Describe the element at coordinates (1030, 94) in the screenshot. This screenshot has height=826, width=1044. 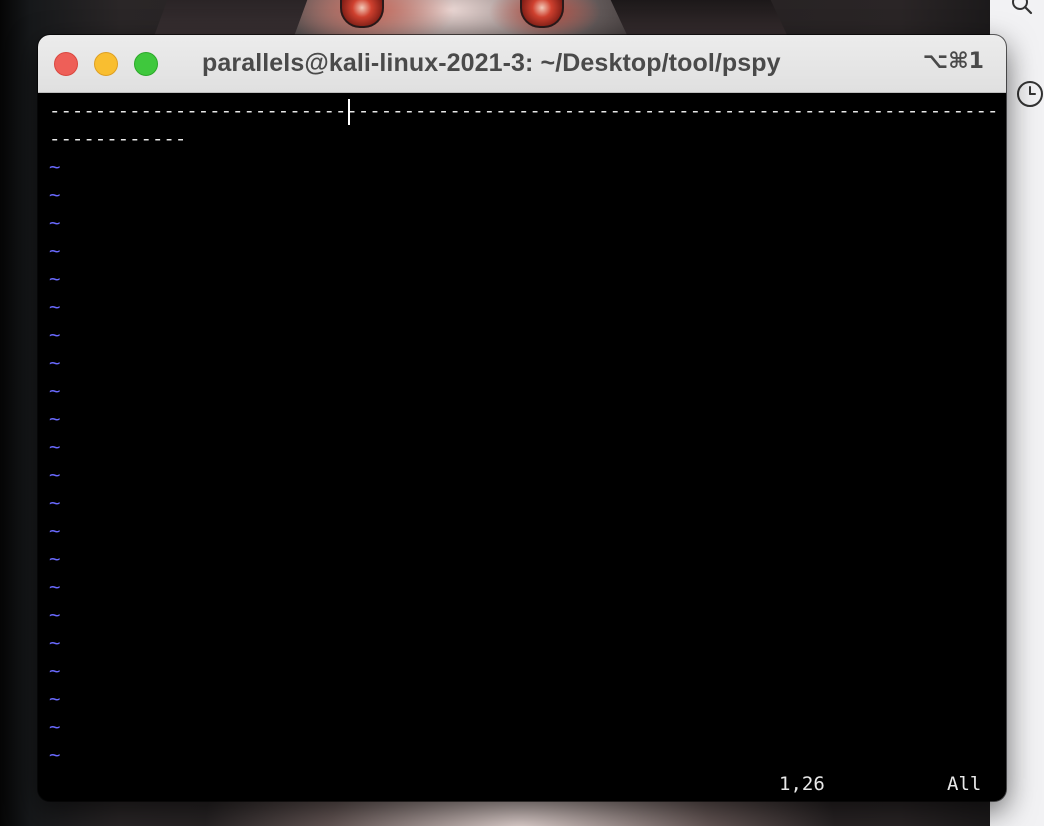
I see `clock-icon` at that location.